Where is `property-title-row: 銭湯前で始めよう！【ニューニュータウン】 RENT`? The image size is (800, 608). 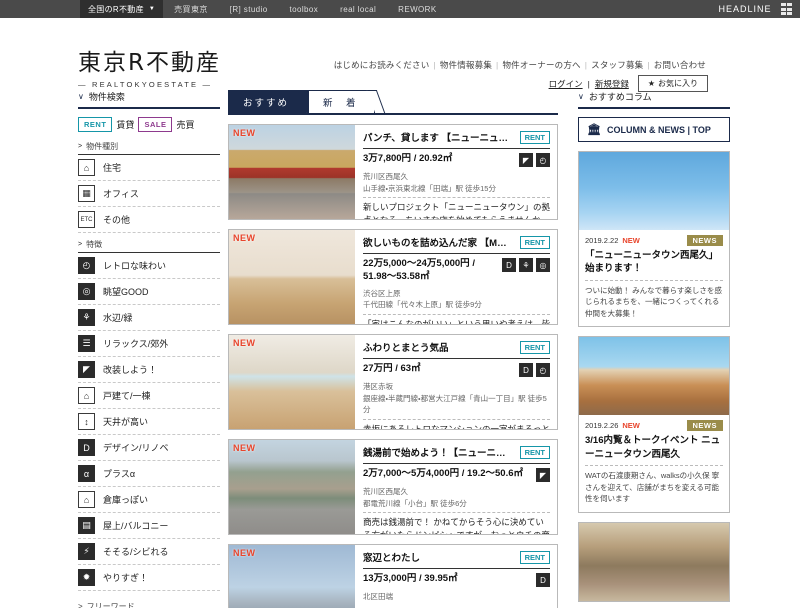 property-title-row: 銭湯前で始めよう！【ニューニュータウン】 RENT is located at coordinates (456, 452).